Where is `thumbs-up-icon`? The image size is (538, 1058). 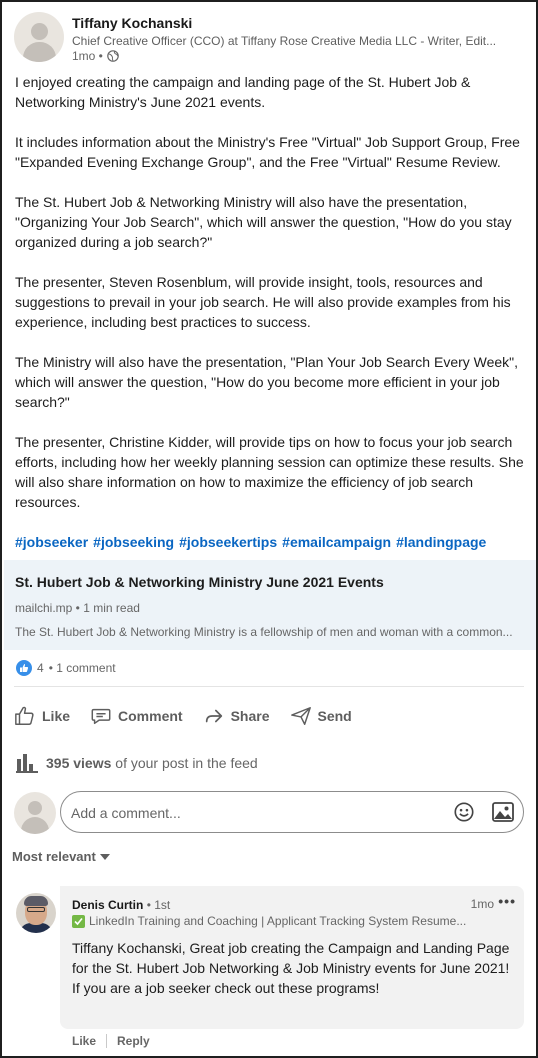 thumbs-up-icon is located at coordinates (24, 715).